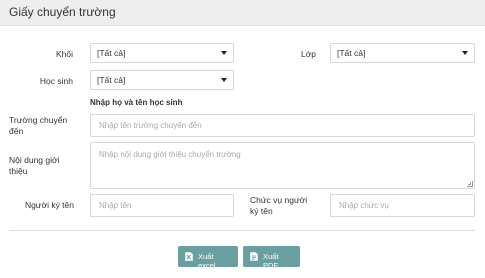 The image size is (485, 278). What do you see at coordinates (282, 165) in the screenshot?
I see `noi-dung-textarea: Nhập nội dung giới thiệu chuyển trường` at bounding box center [282, 165].